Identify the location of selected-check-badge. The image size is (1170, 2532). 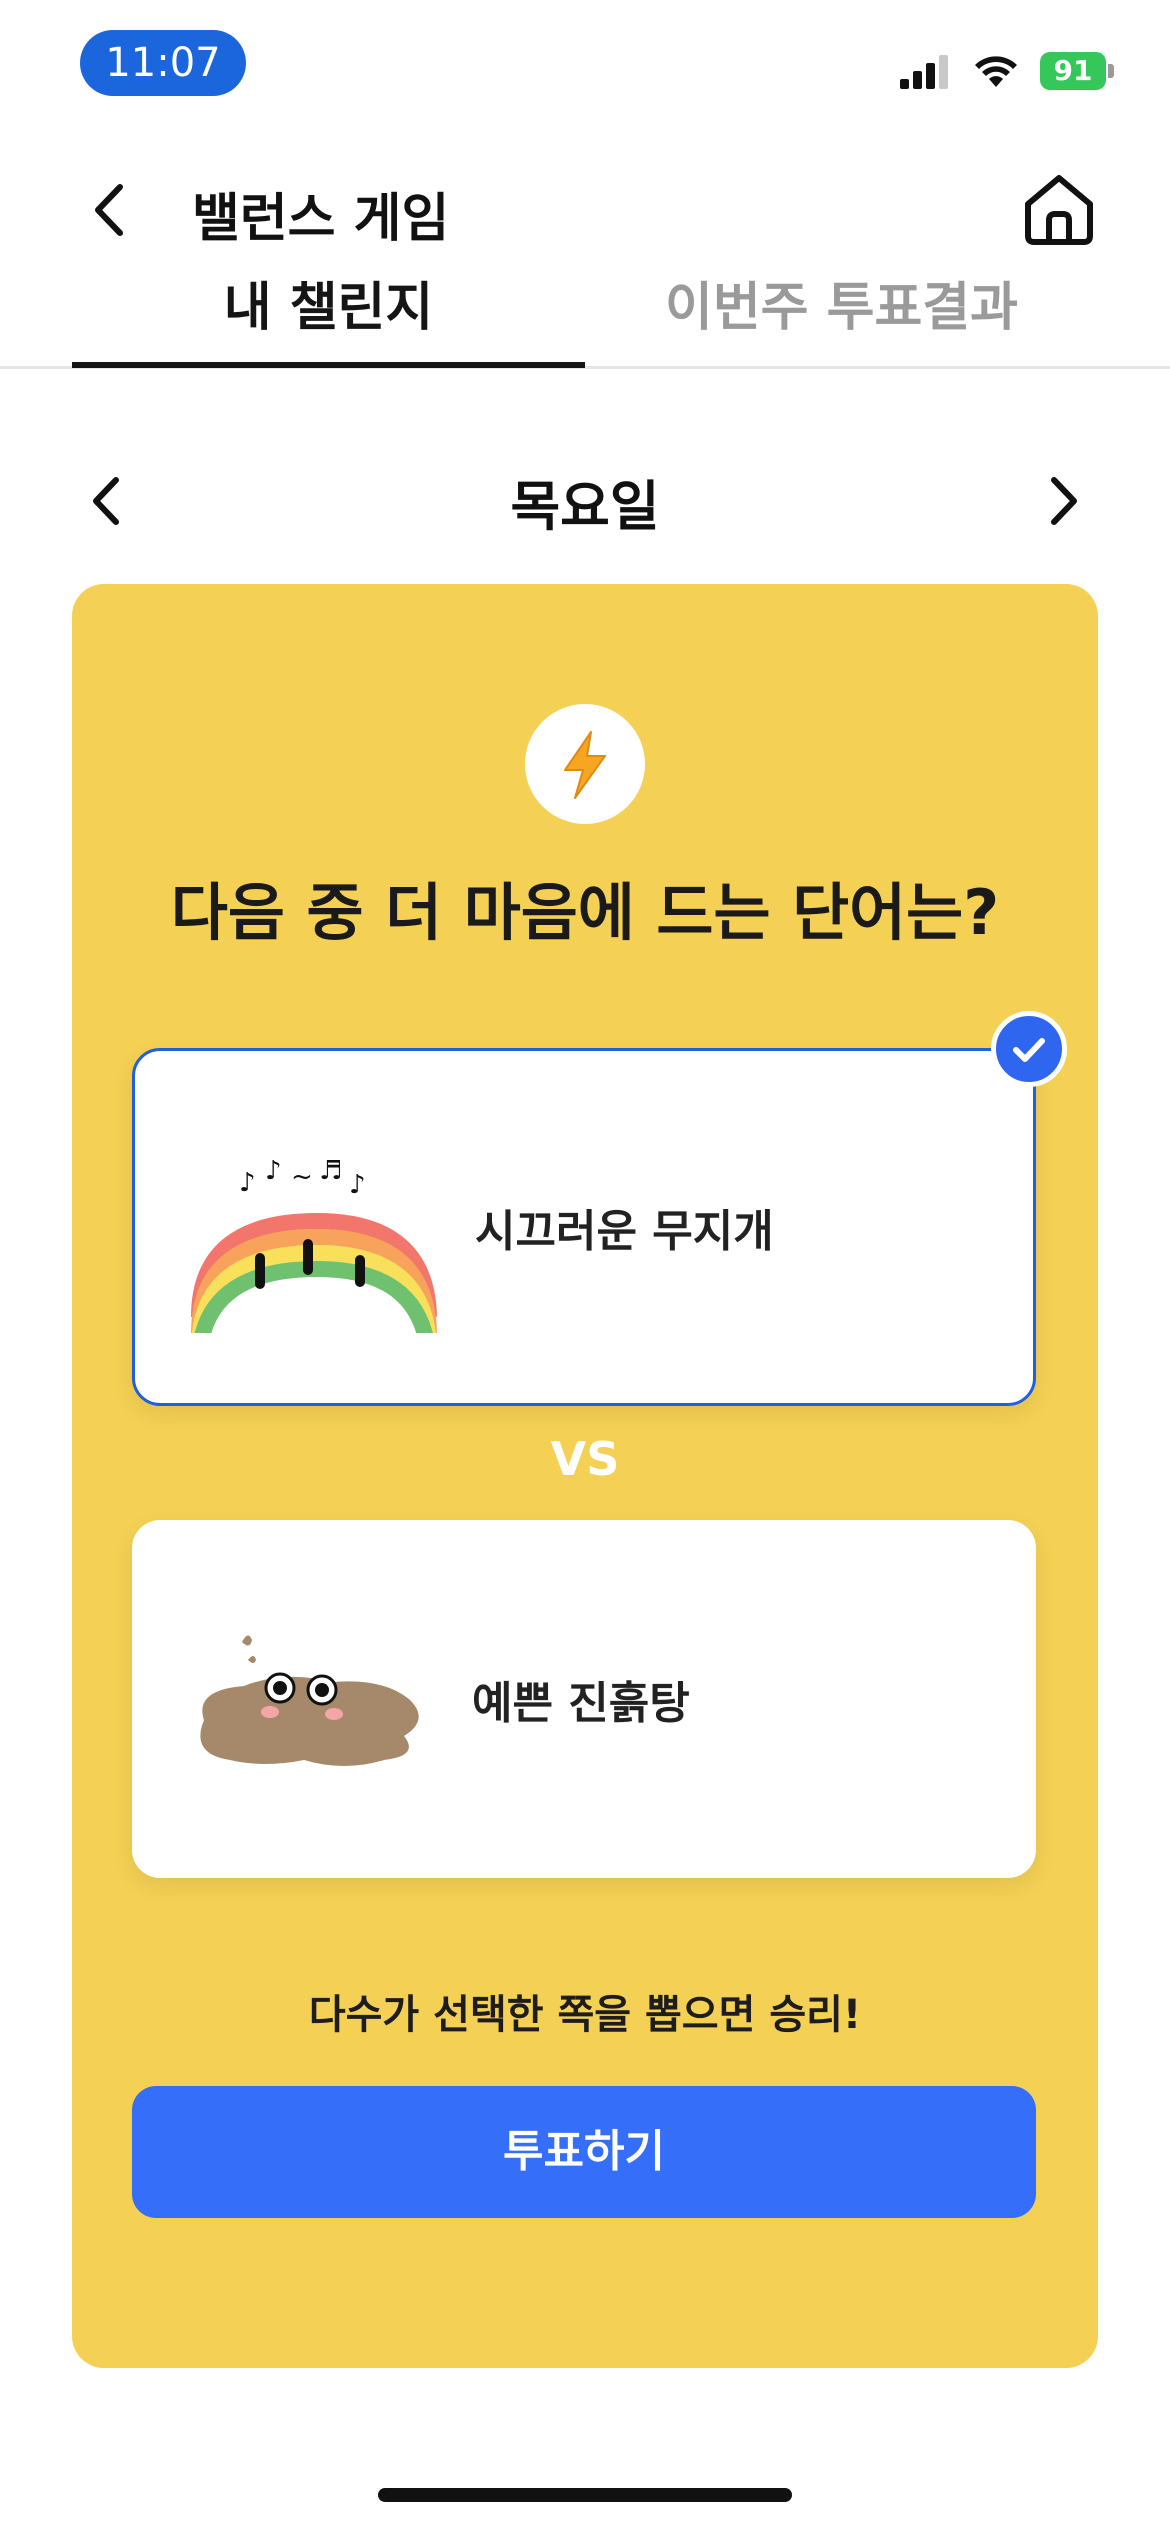
(1029, 1049).